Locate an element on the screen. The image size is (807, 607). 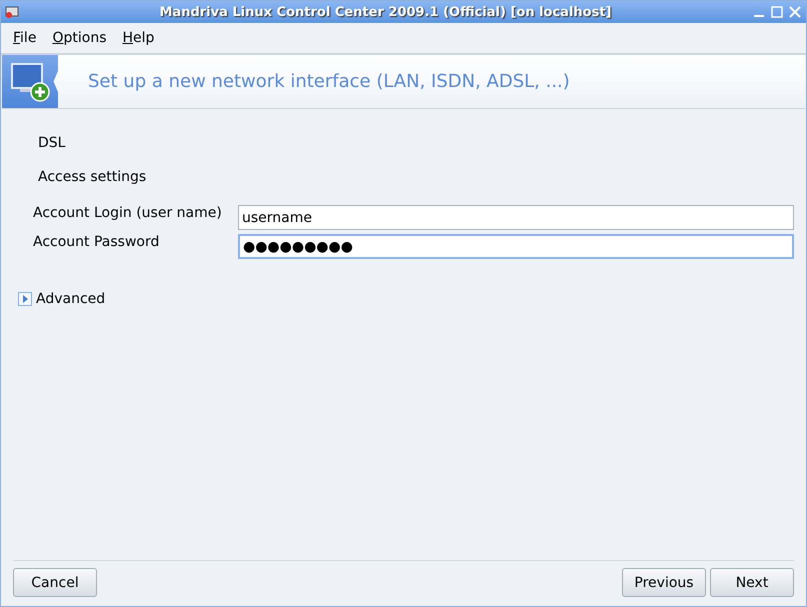
banner-title: Set up a new network interface (LAN, ISDN, ADSL, ...) is located at coordinates (329, 81).